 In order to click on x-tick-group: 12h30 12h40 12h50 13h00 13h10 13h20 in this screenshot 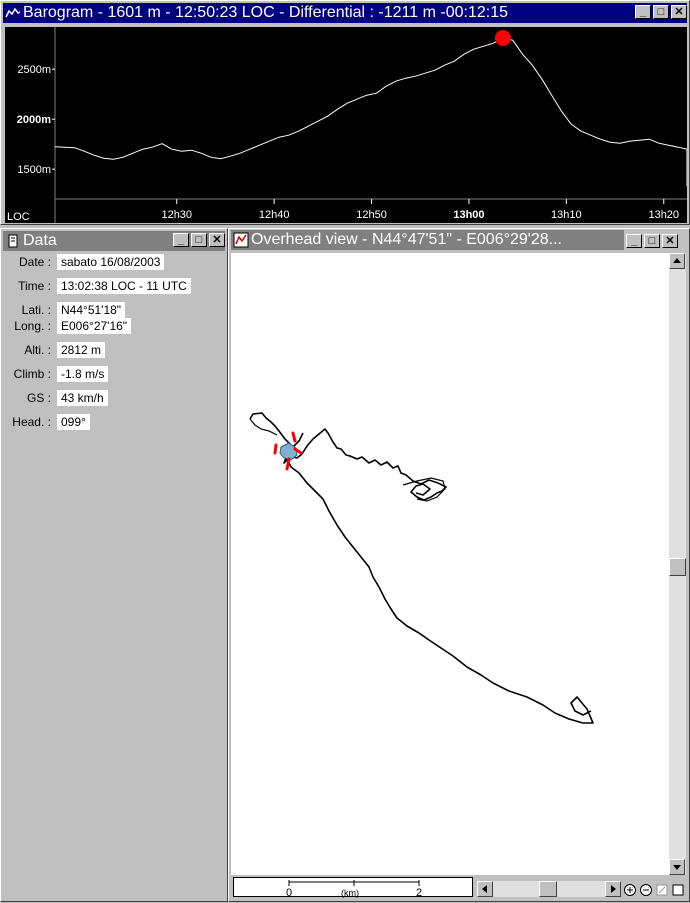, I will do `click(420, 210)`.